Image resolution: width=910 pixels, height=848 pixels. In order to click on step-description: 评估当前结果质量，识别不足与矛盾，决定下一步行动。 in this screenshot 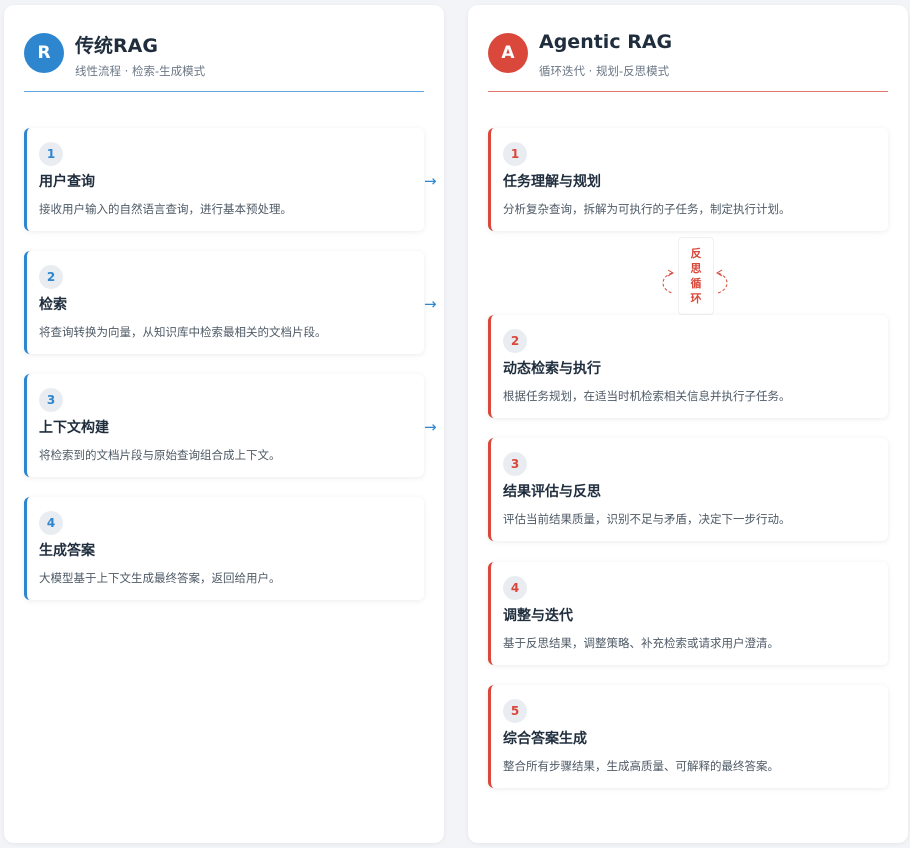, I will do `click(647, 519)`.